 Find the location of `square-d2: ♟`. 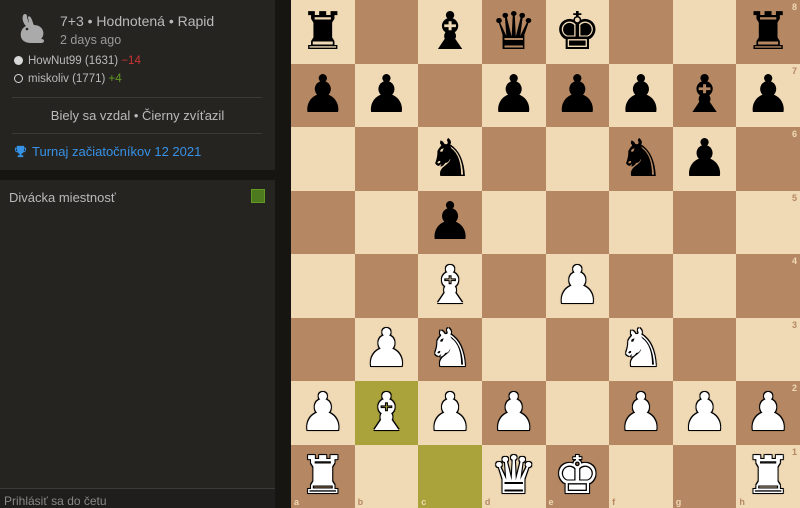

square-d2: ♟ is located at coordinates (513, 413).